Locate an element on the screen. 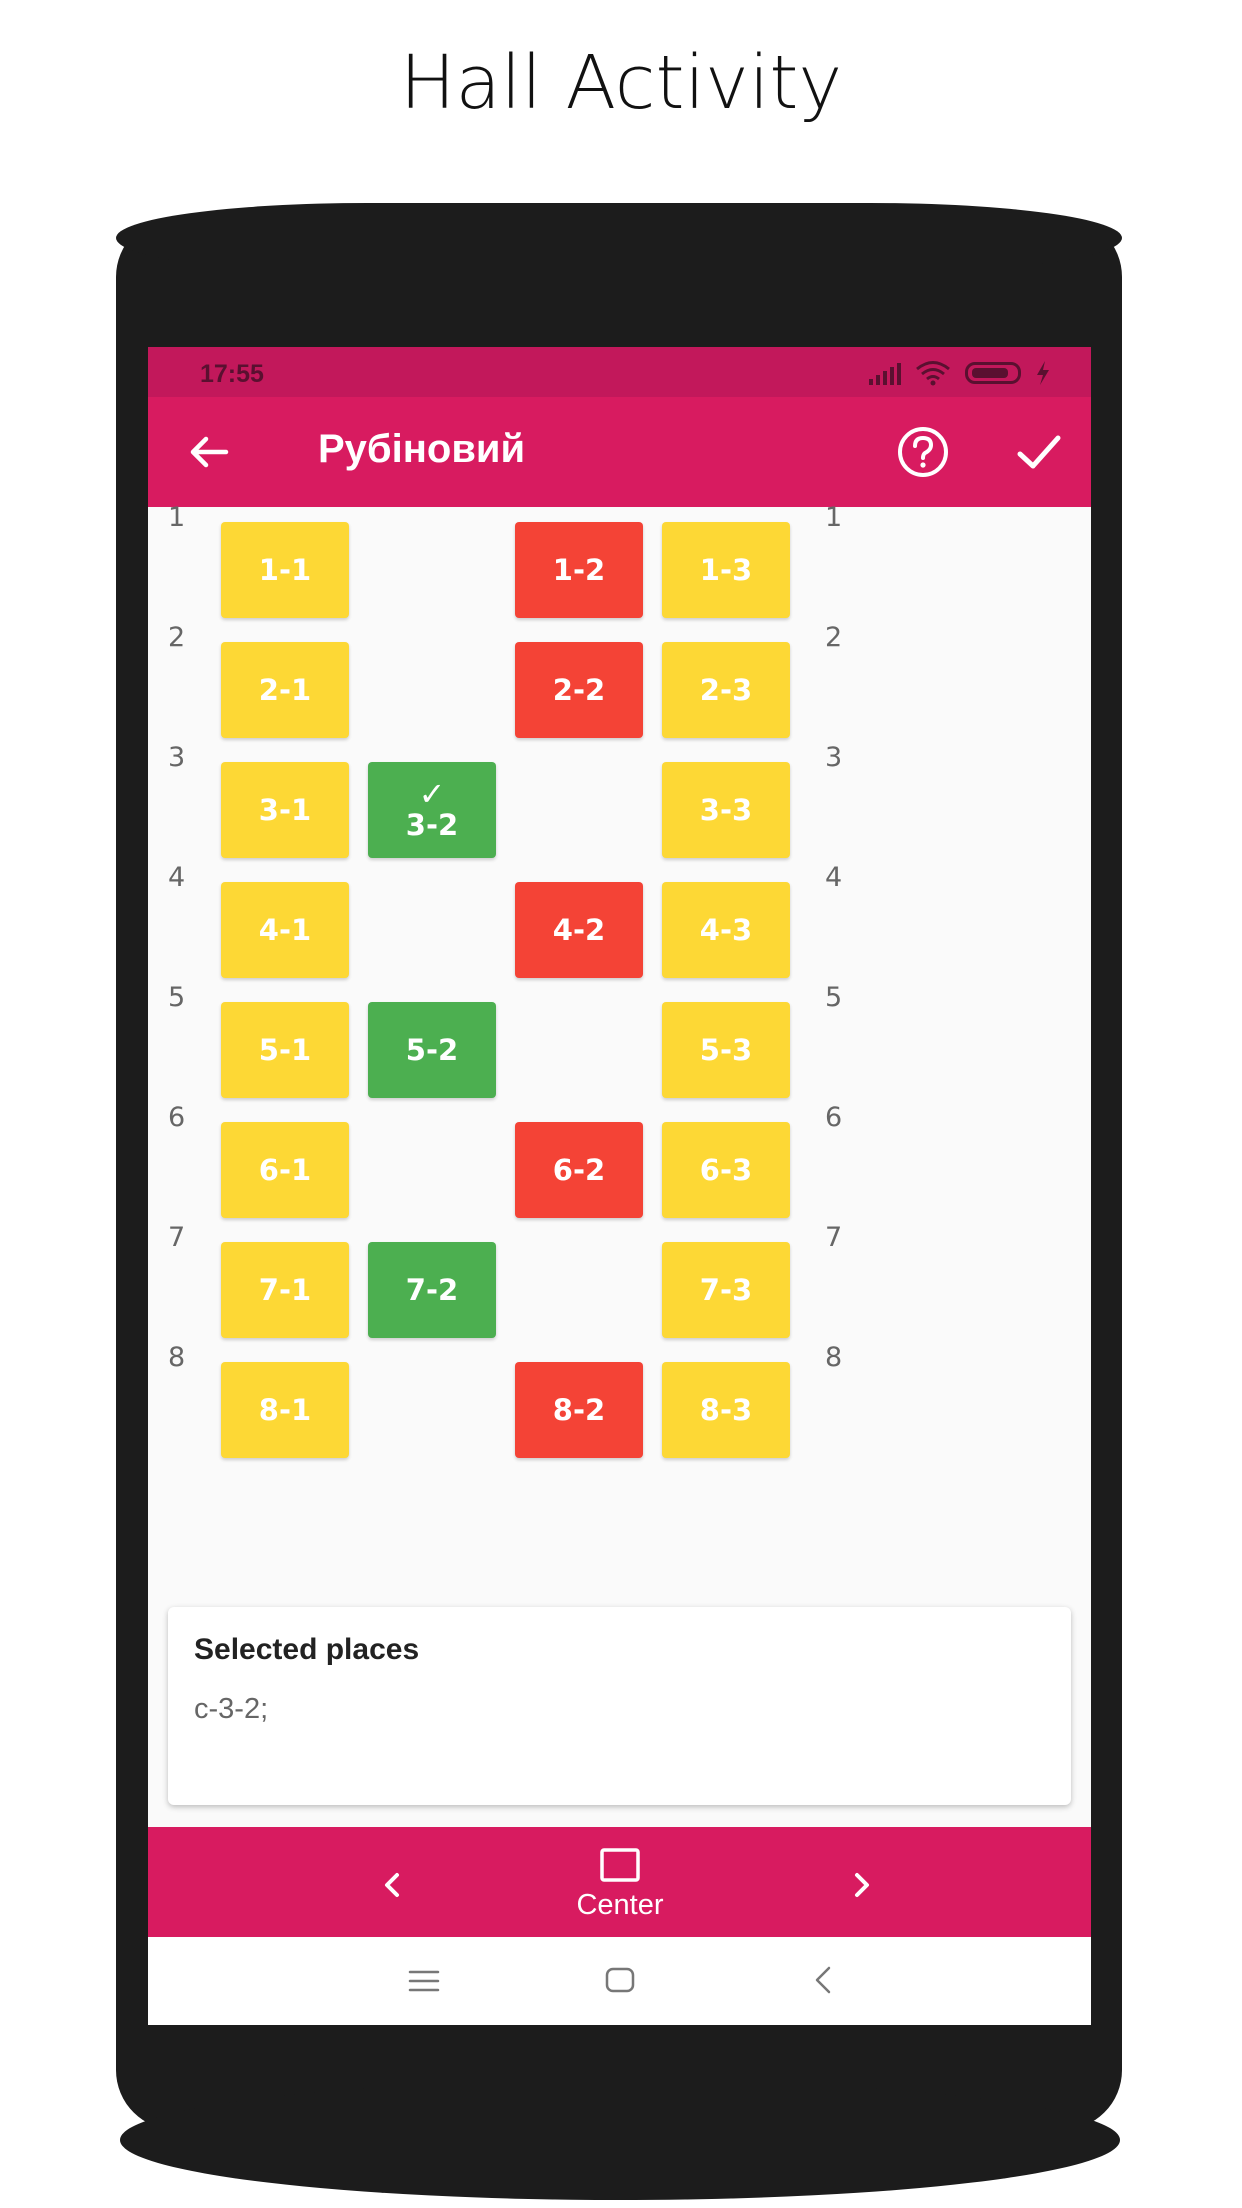  seat-5-1: 5-1 is located at coordinates (285, 1050).